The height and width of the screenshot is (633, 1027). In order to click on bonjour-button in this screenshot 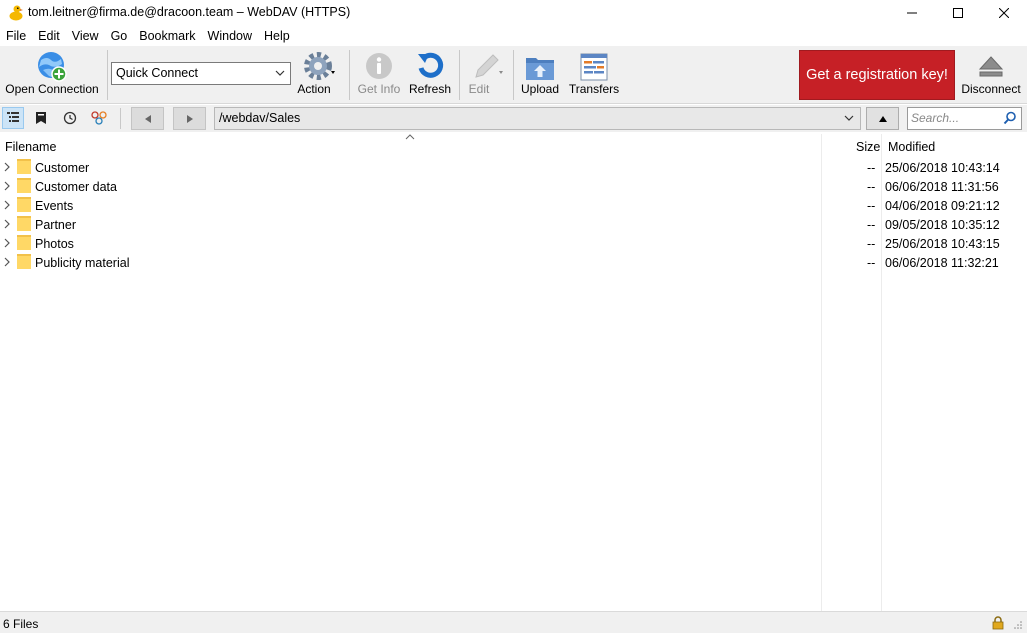, I will do `click(99, 118)`.